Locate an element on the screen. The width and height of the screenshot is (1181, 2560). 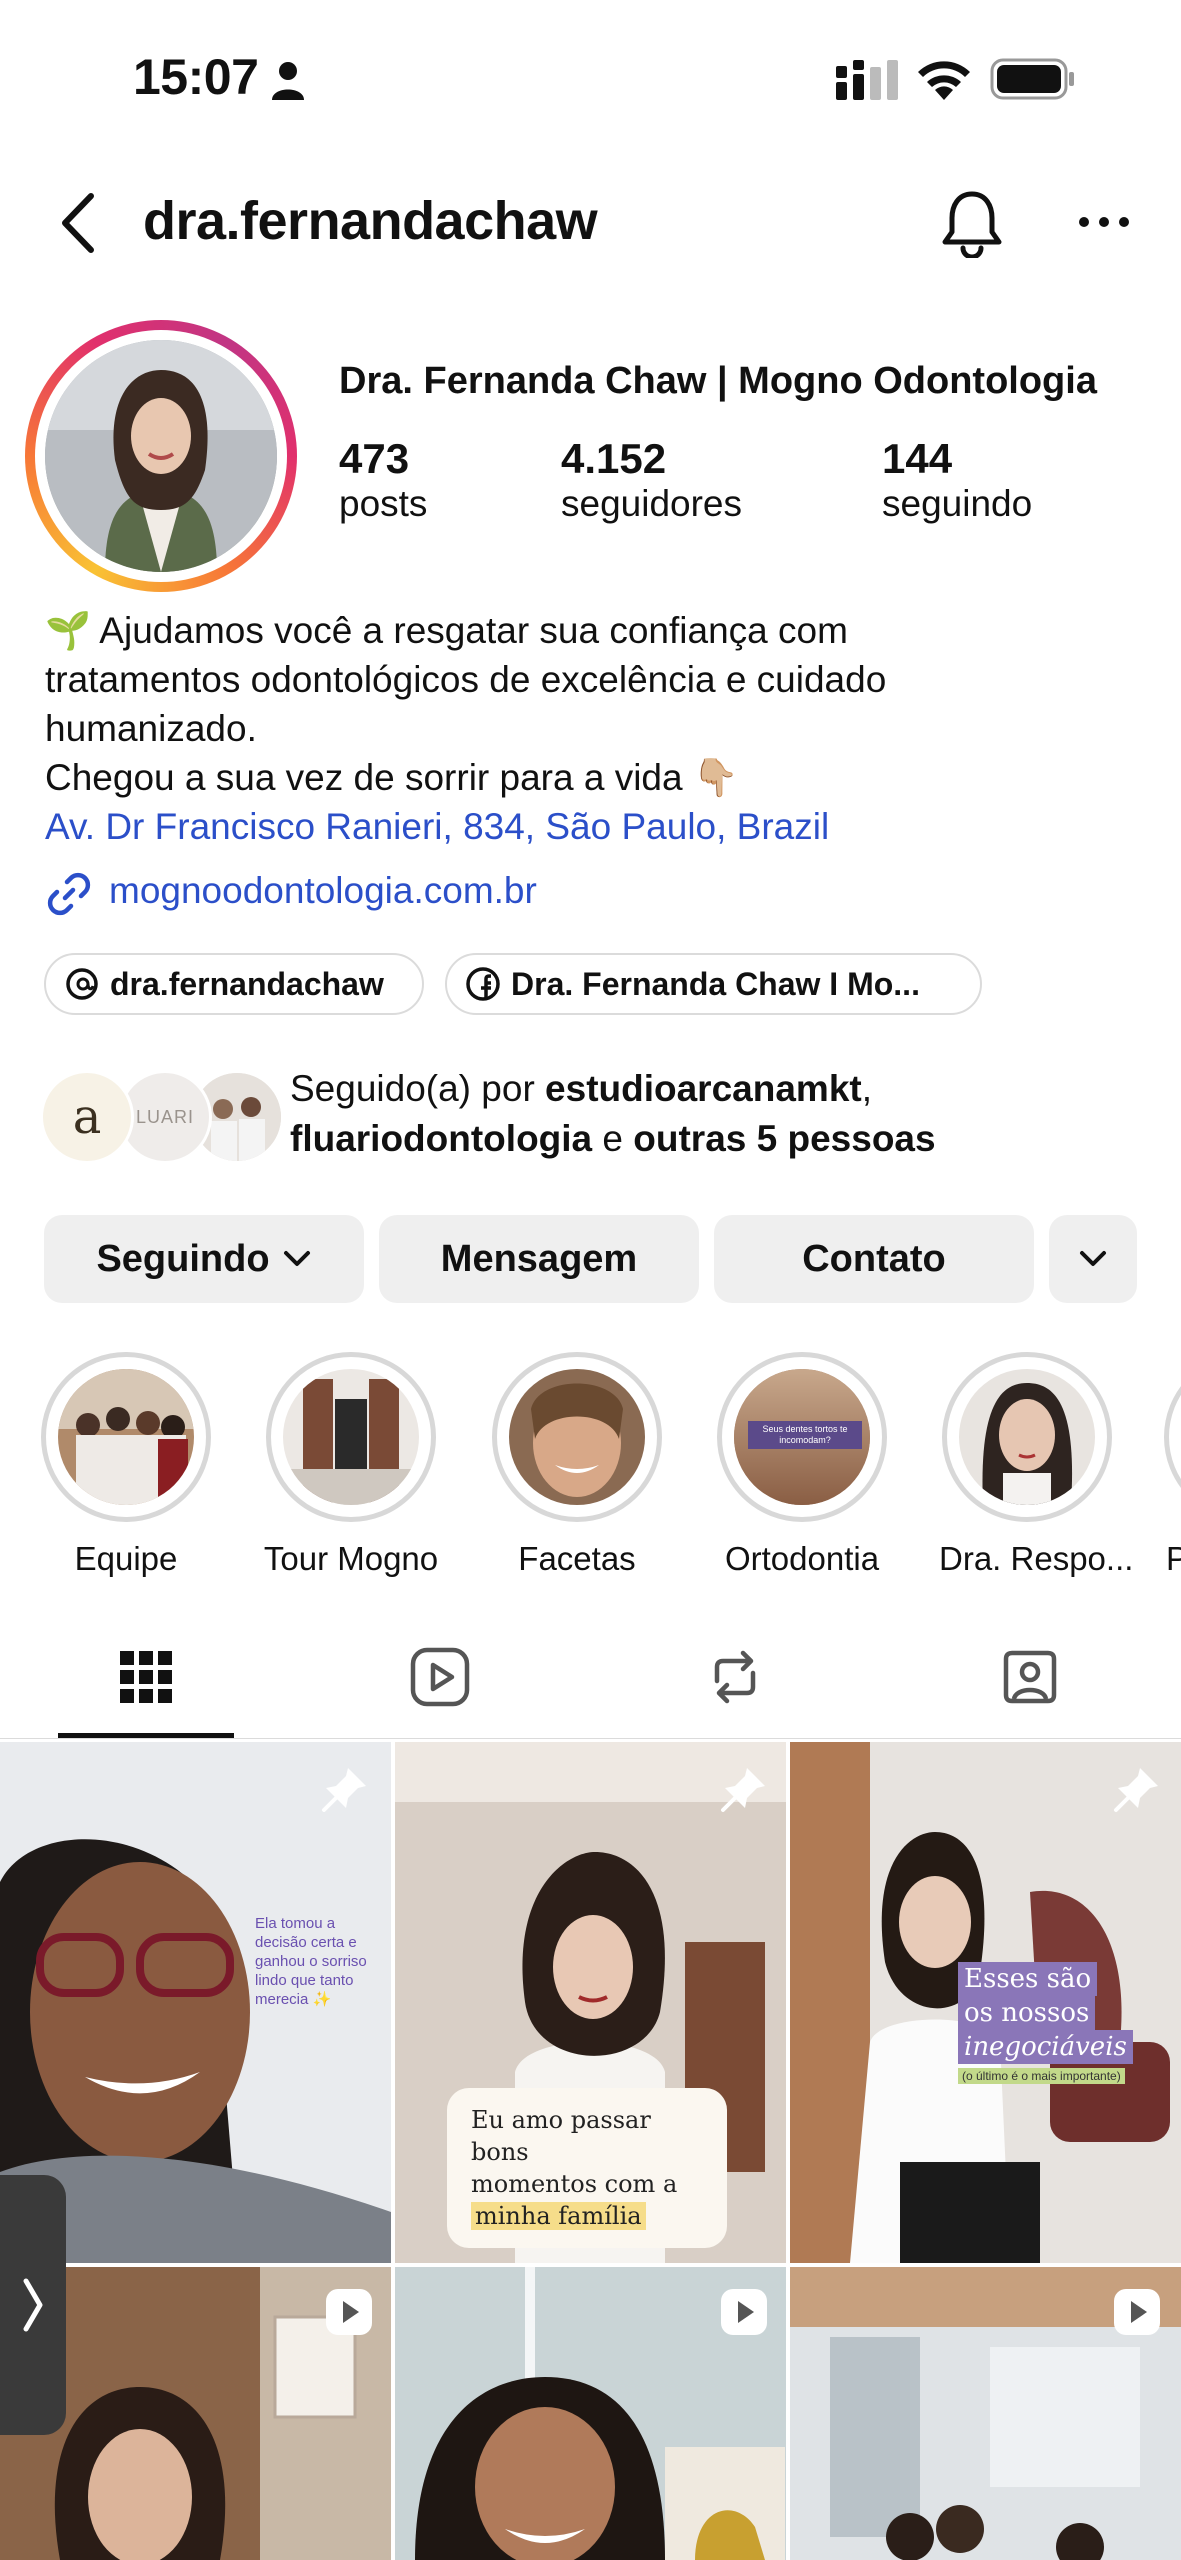
facebook-icon is located at coordinates (483, 984).